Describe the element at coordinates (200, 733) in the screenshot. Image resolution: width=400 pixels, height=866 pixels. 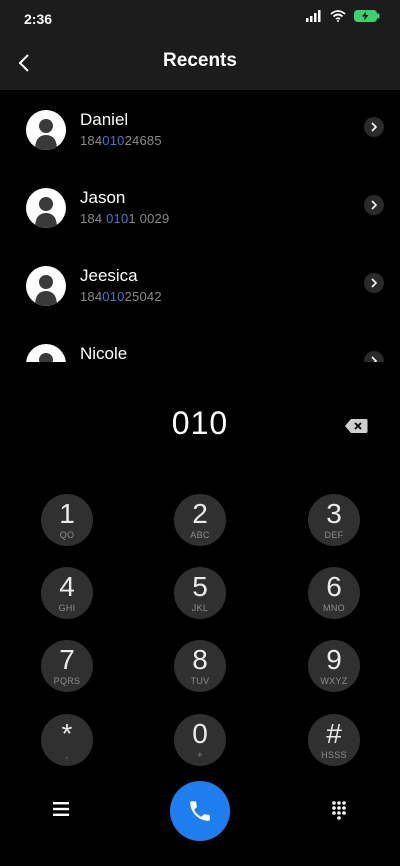
I see `key-digit: 0` at that location.